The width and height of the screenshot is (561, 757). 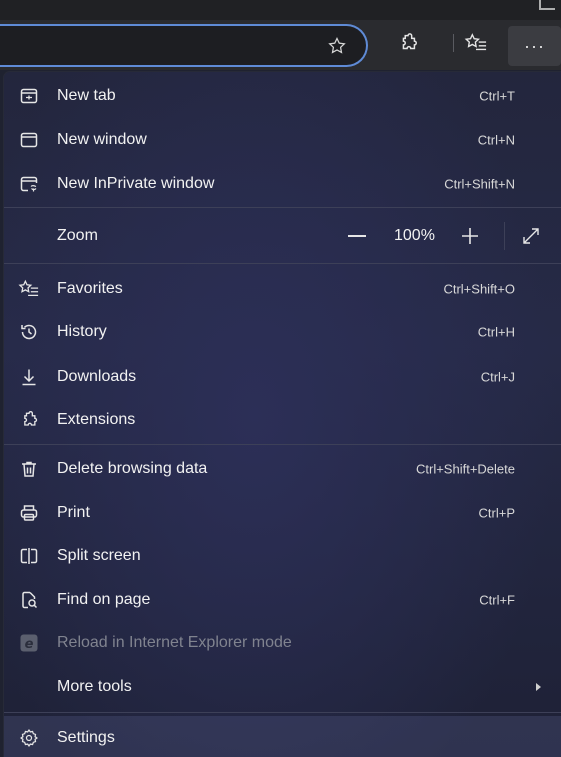 I want to click on puzzle-icon, so click(x=29, y=420).